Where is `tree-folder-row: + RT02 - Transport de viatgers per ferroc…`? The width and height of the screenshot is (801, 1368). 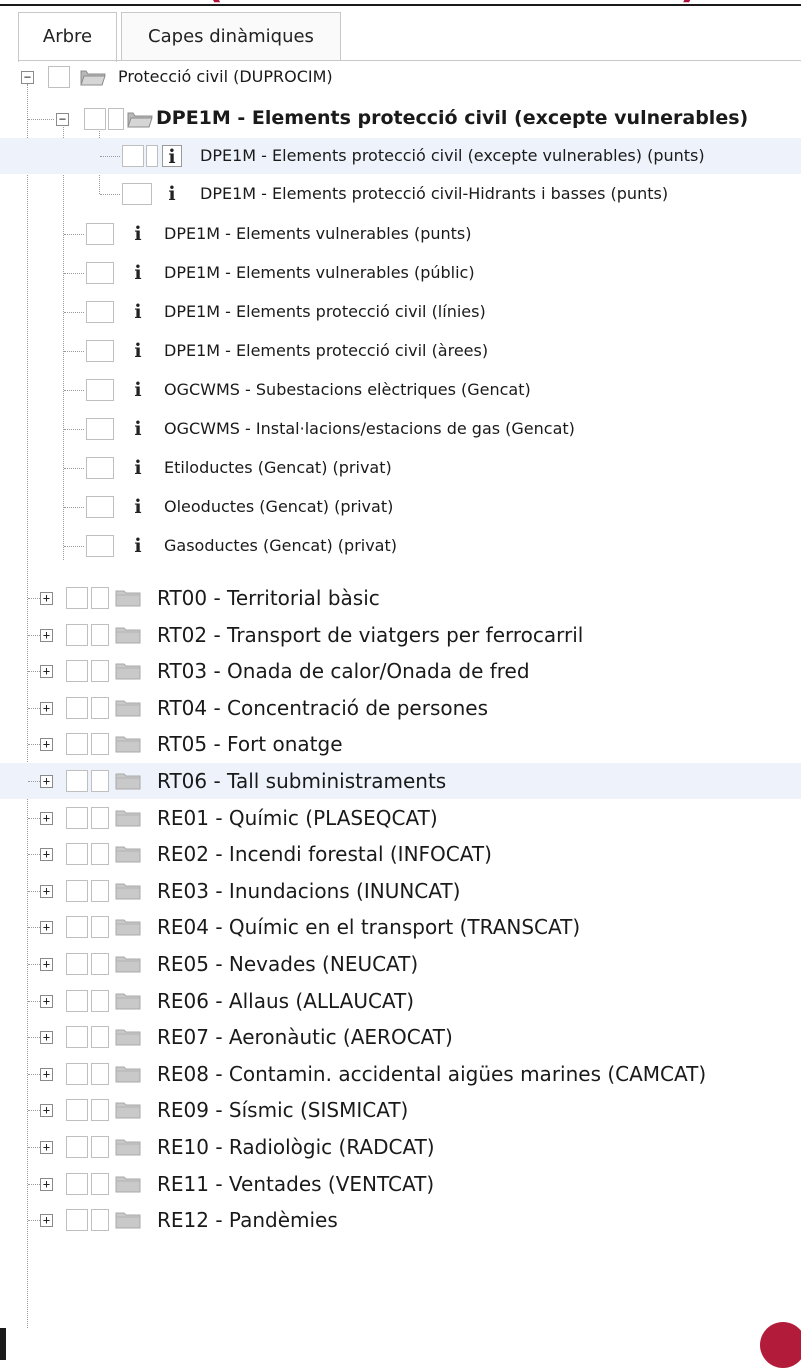 tree-folder-row: + RT02 - Transport de viatgers per ferroc… is located at coordinates (400, 635).